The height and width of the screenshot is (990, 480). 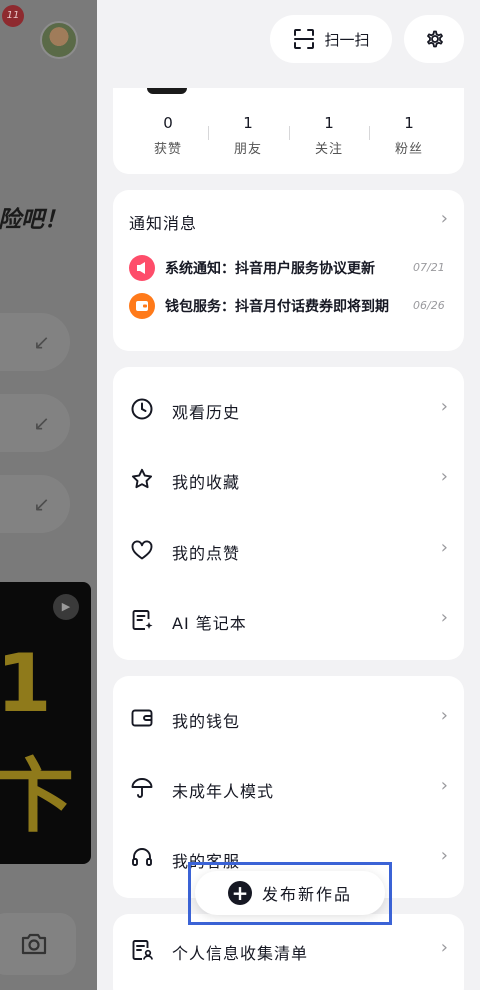 What do you see at coordinates (209, 623) in the screenshot?
I see `menu-item-label: AI 笔记本` at bounding box center [209, 623].